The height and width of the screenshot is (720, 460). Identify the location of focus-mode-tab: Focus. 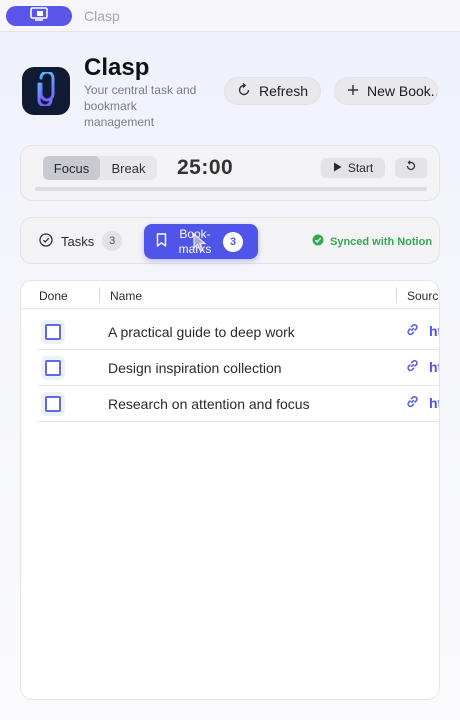
(71, 168).